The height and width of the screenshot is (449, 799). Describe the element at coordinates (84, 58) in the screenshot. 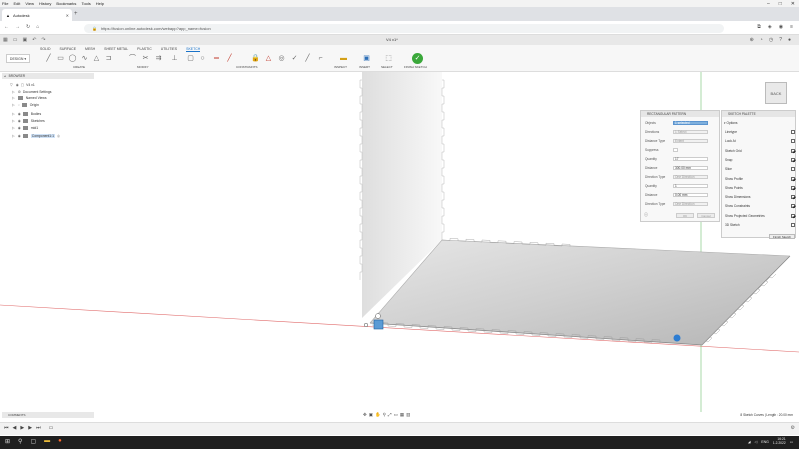

I see `spline-icon: ∿` at that location.